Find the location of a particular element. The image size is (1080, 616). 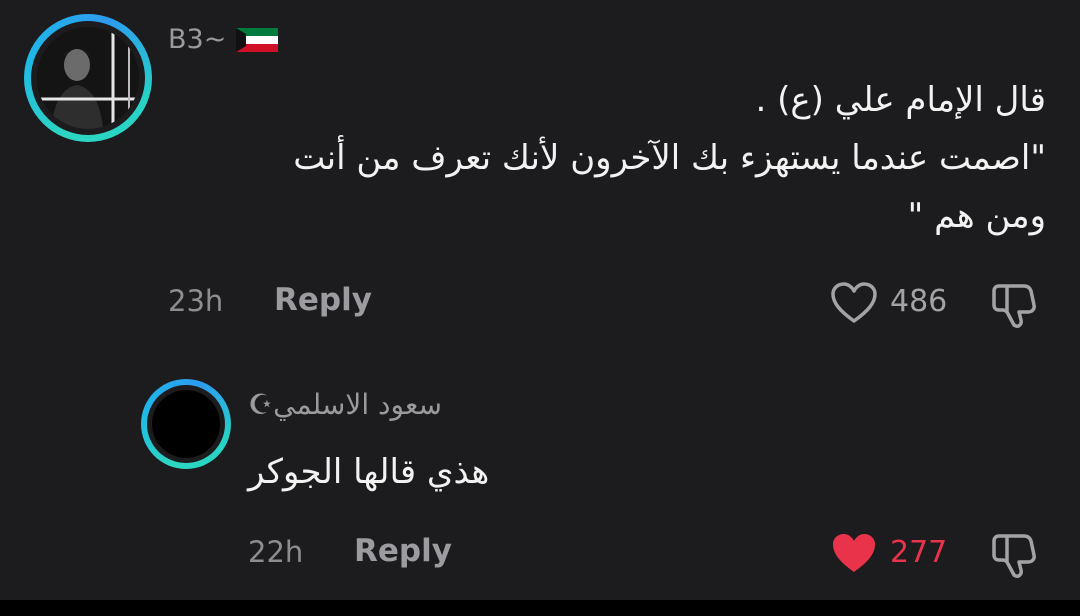

comment-line: هذي قالها الجوكر is located at coordinates (369, 472).